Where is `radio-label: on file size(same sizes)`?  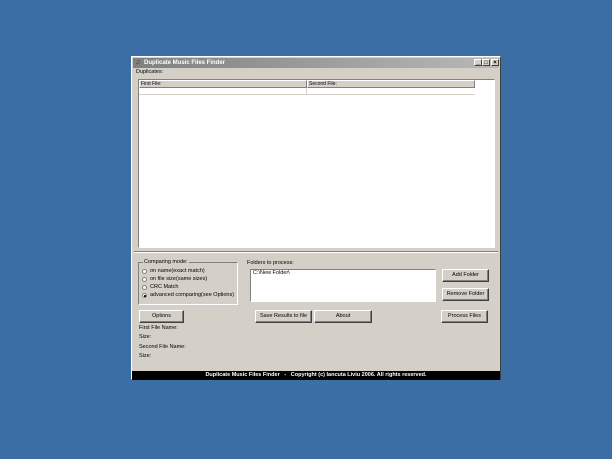 radio-label: on file size(same sizes) is located at coordinates (179, 279).